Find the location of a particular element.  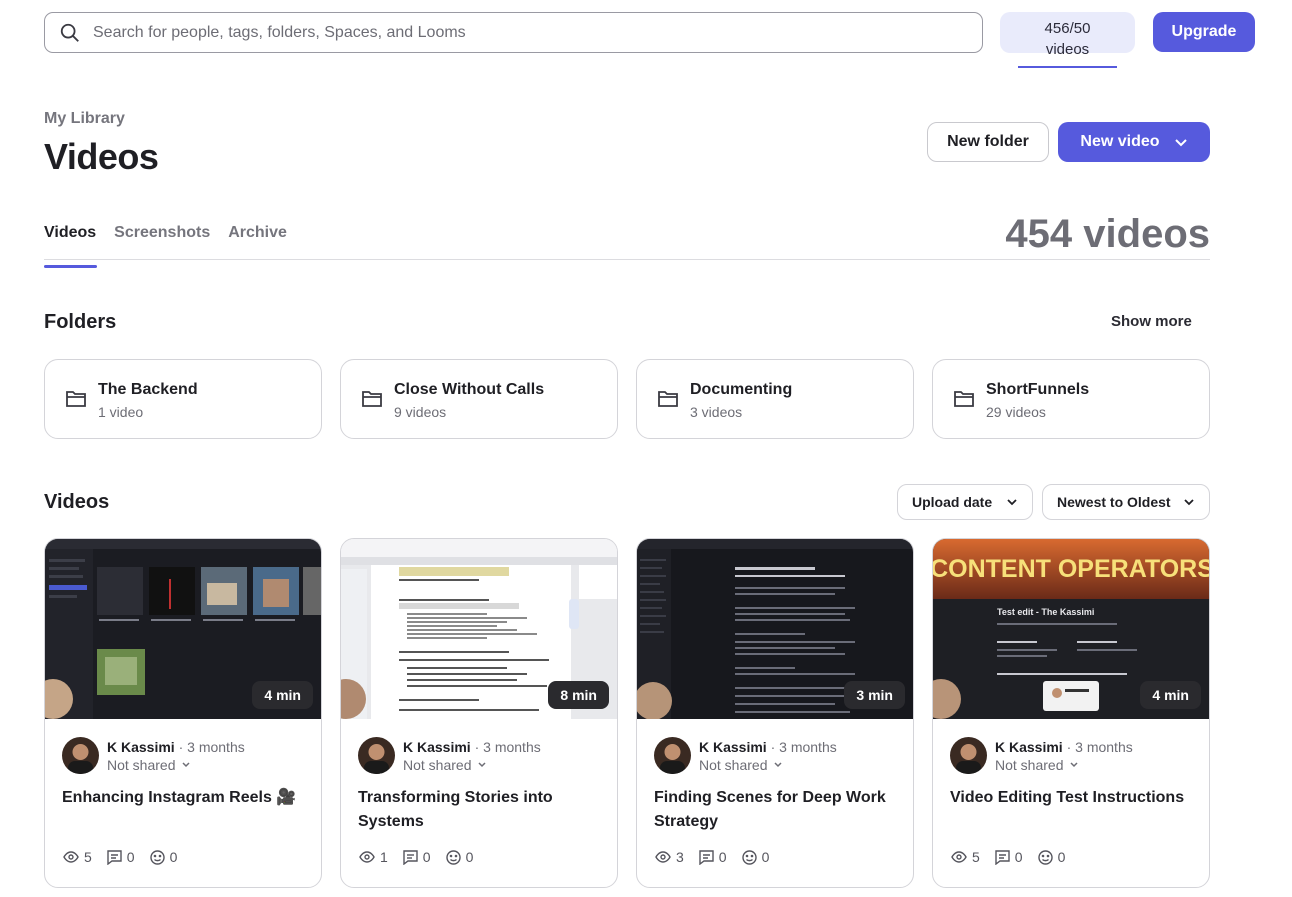

top-bar: 456/50 videos Upgrade is located at coordinates (650, 40).